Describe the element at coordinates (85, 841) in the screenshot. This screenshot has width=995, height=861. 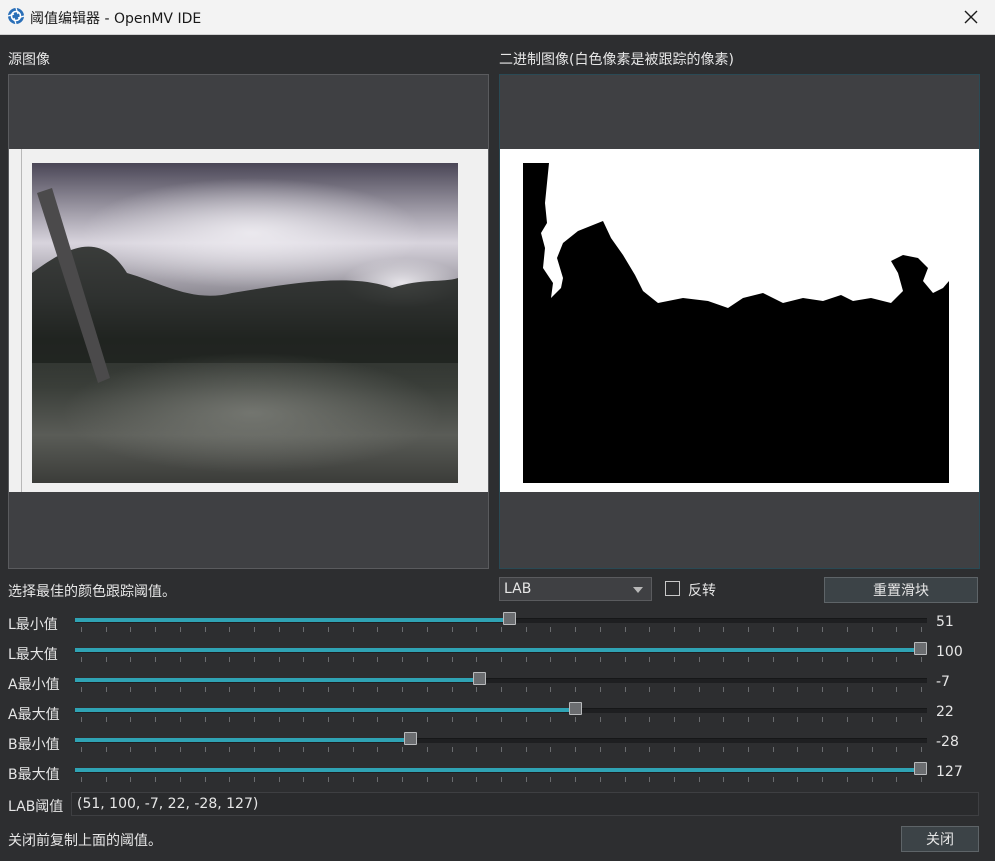
I see `footer-note: 关闭前复制上面的阈值。` at that location.